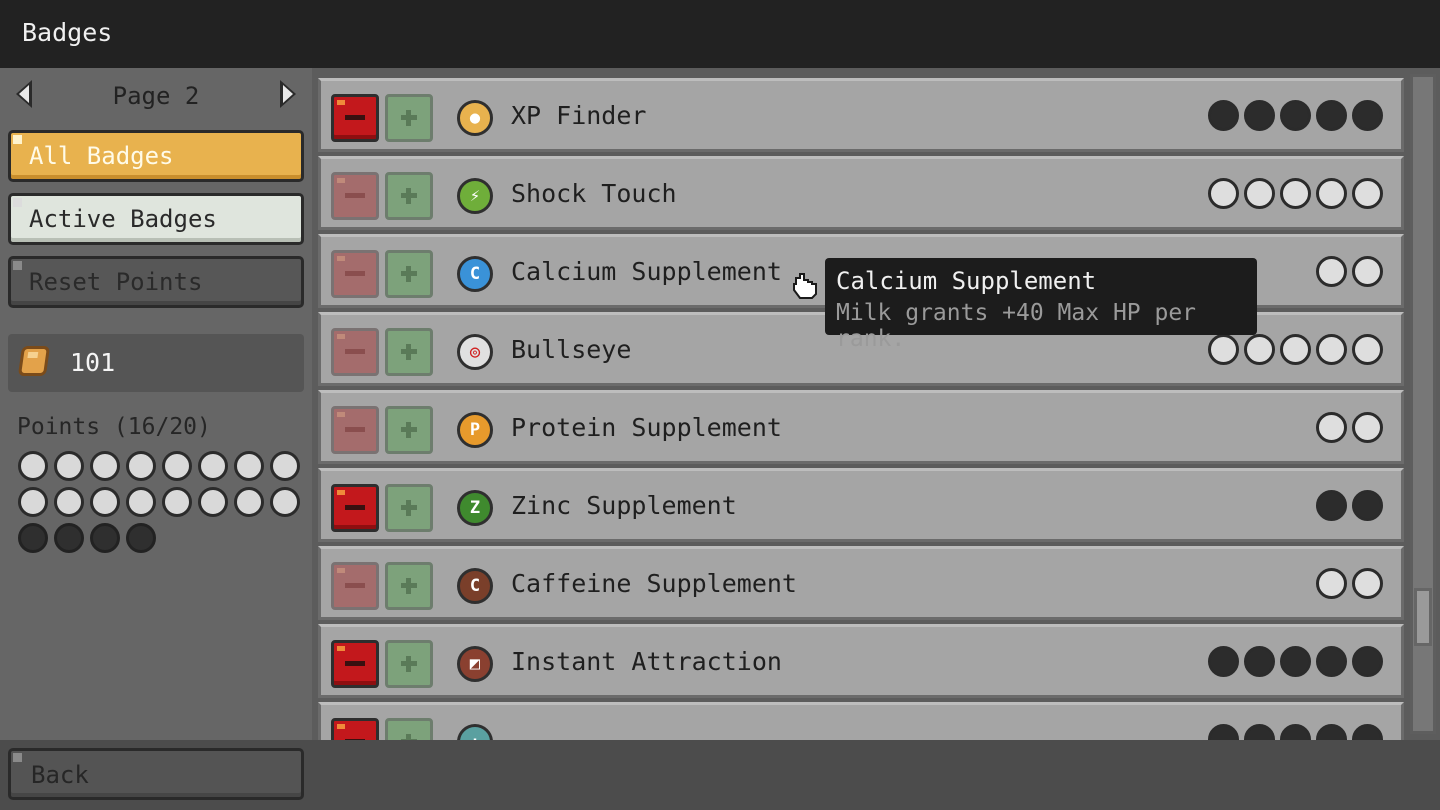  Describe the element at coordinates (861, 661) in the screenshot. I see `badge-row: ◩ Instant Attraction` at that location.